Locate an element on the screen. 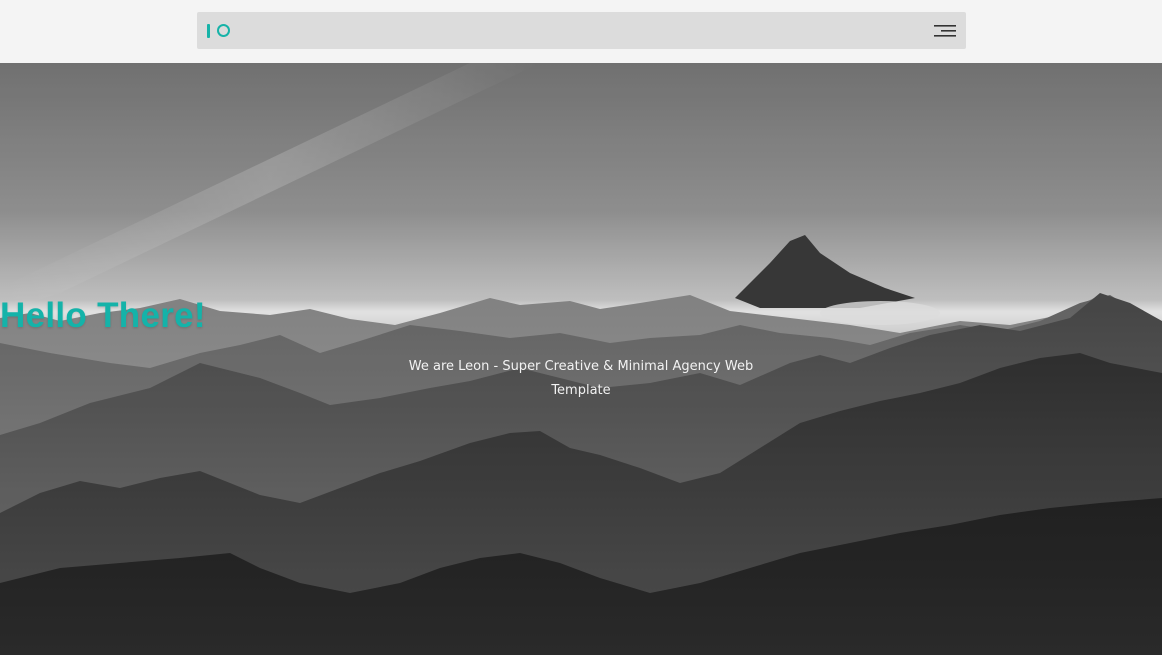  io-logo-icon is located at coordinates (218, 30).